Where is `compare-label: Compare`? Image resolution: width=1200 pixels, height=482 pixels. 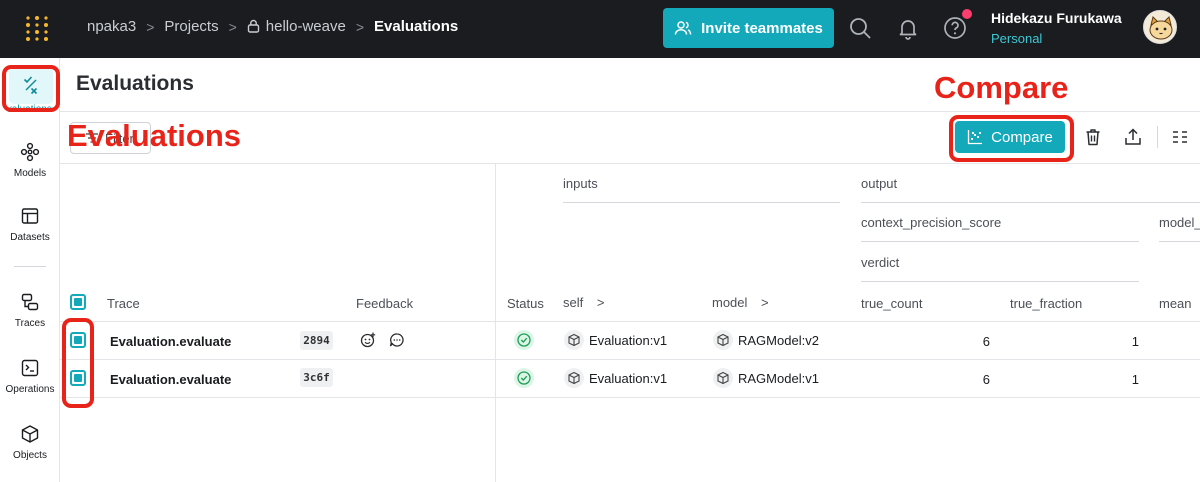
compare-label: Compare is located at coordinates (1022, 137).